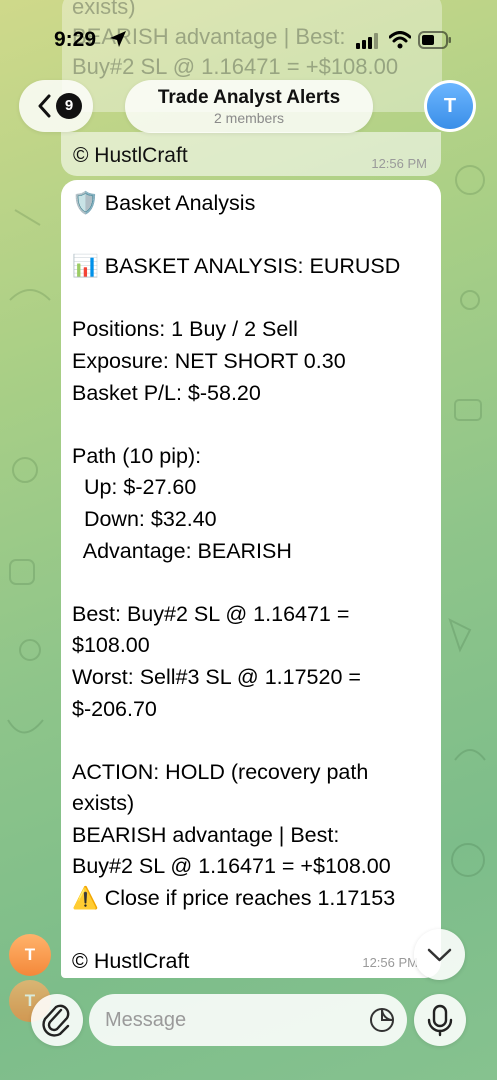 The height and width of the screenshot is (1080, 497). Describe the element at coordinates (248, 1070) in the screenshot. I see `home-indicator` at that location.